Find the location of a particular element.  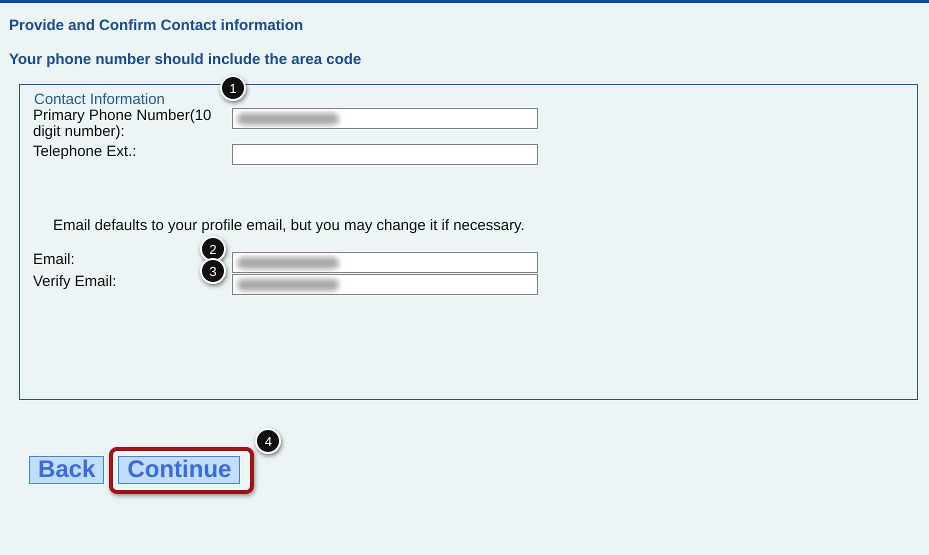

field-label: Email: is located at coordinates (54, 260).